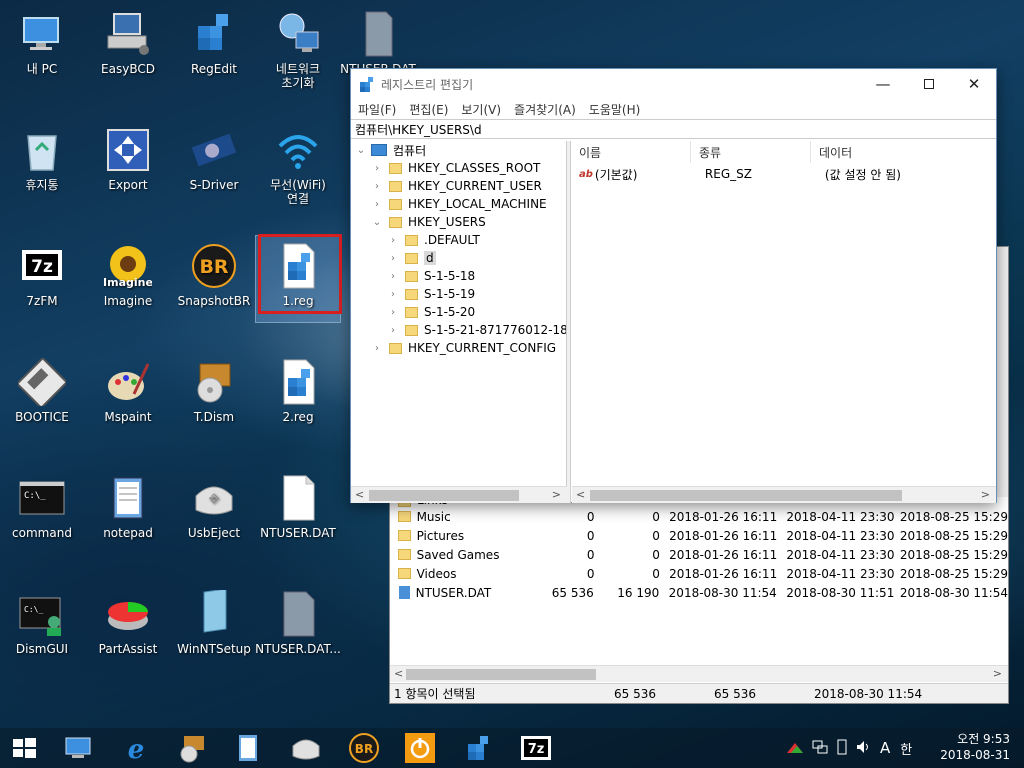  I want to click on taskbar-7zfm: 7z, so click(536, 748).